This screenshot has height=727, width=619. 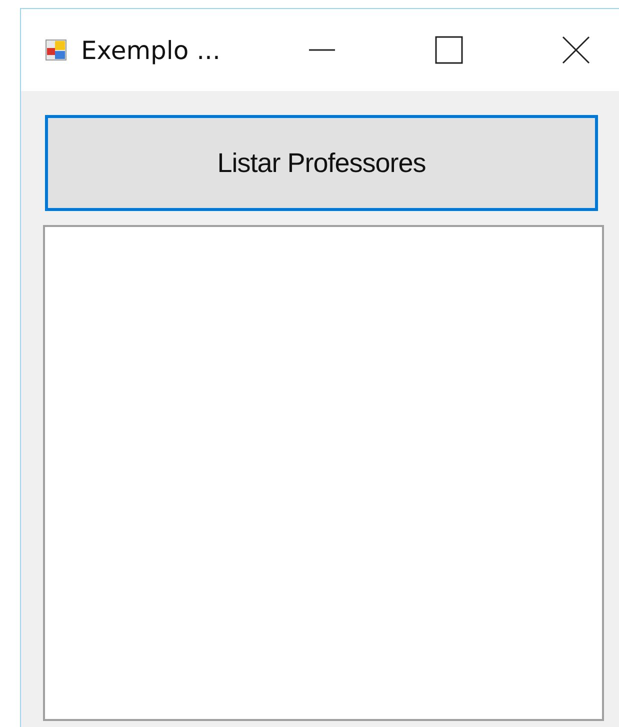 I want to click on maximize-icon, so click(x=449, y=50).